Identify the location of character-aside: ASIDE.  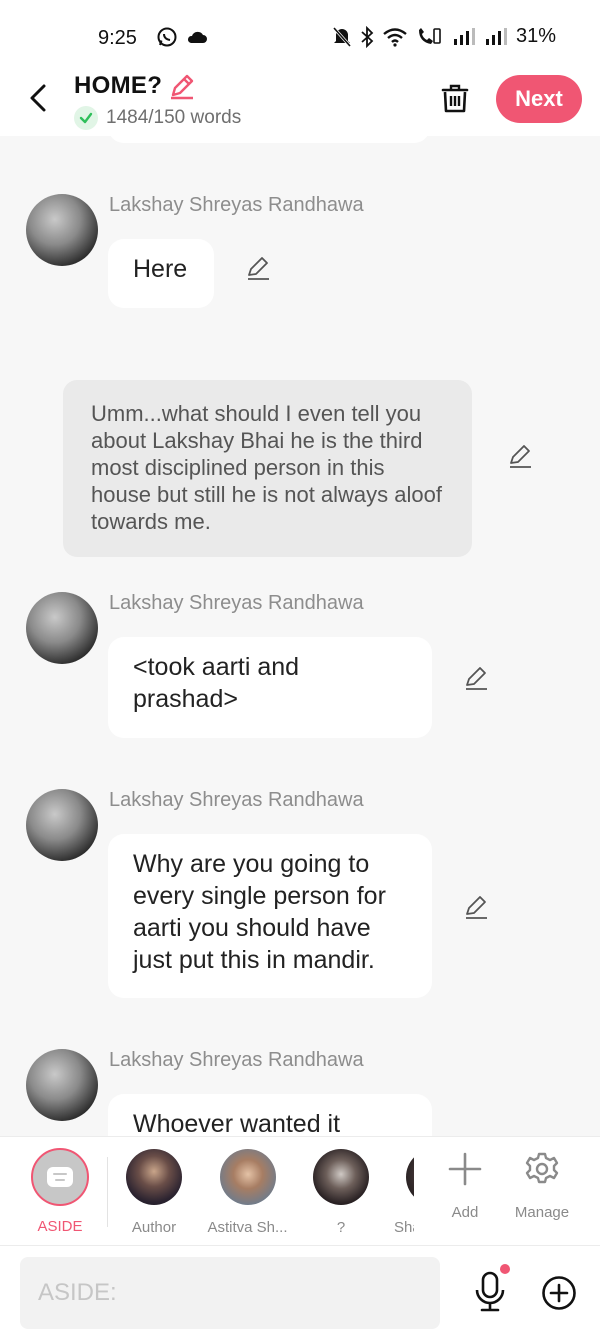
(60, 1191).